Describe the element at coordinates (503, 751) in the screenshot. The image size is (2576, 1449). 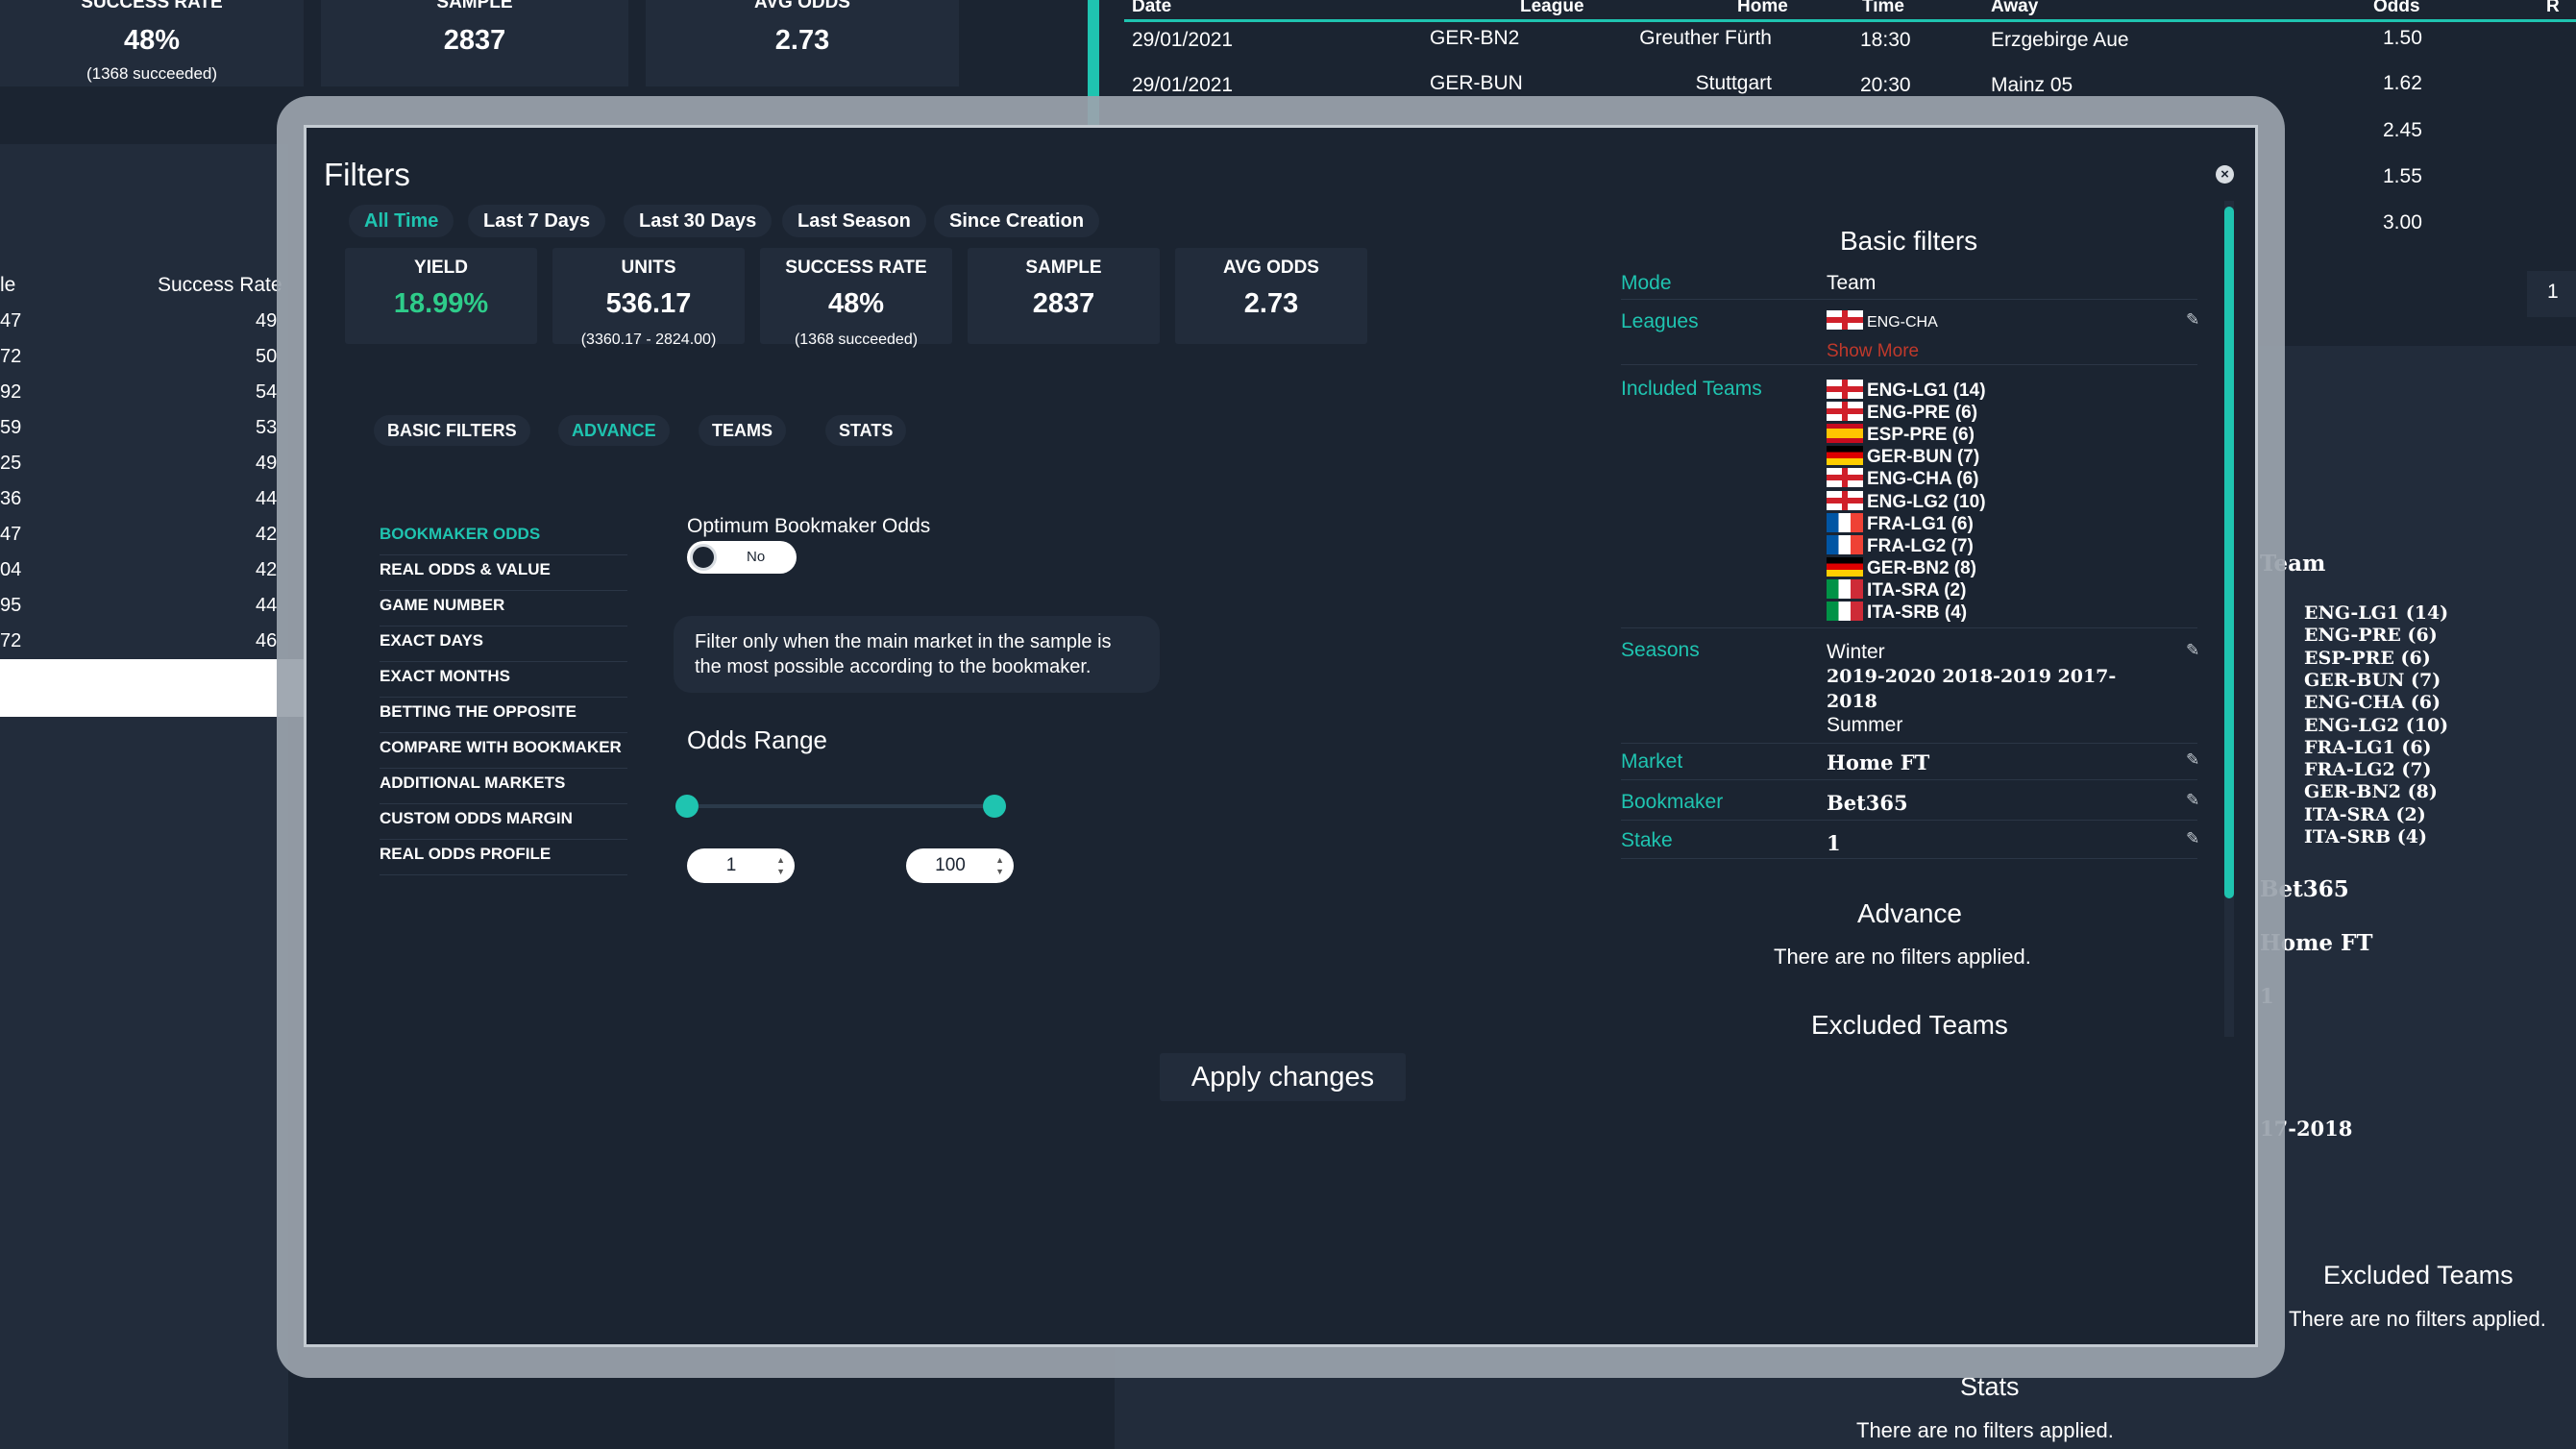
I see `advance-menu-compare-bookmaker: COMPARE WITH BOOKMAKER` at that location.